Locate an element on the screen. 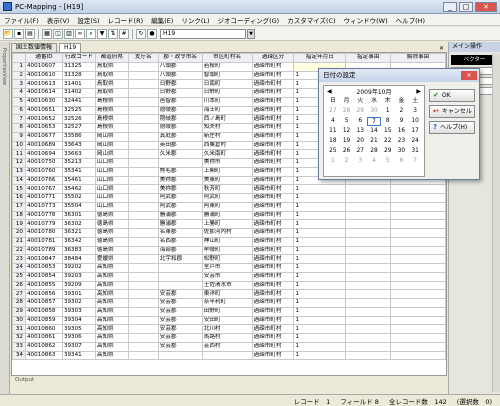 This screenshot has height=406, width=500. table-cell: 40010766 is located at coordinates (43, 180).